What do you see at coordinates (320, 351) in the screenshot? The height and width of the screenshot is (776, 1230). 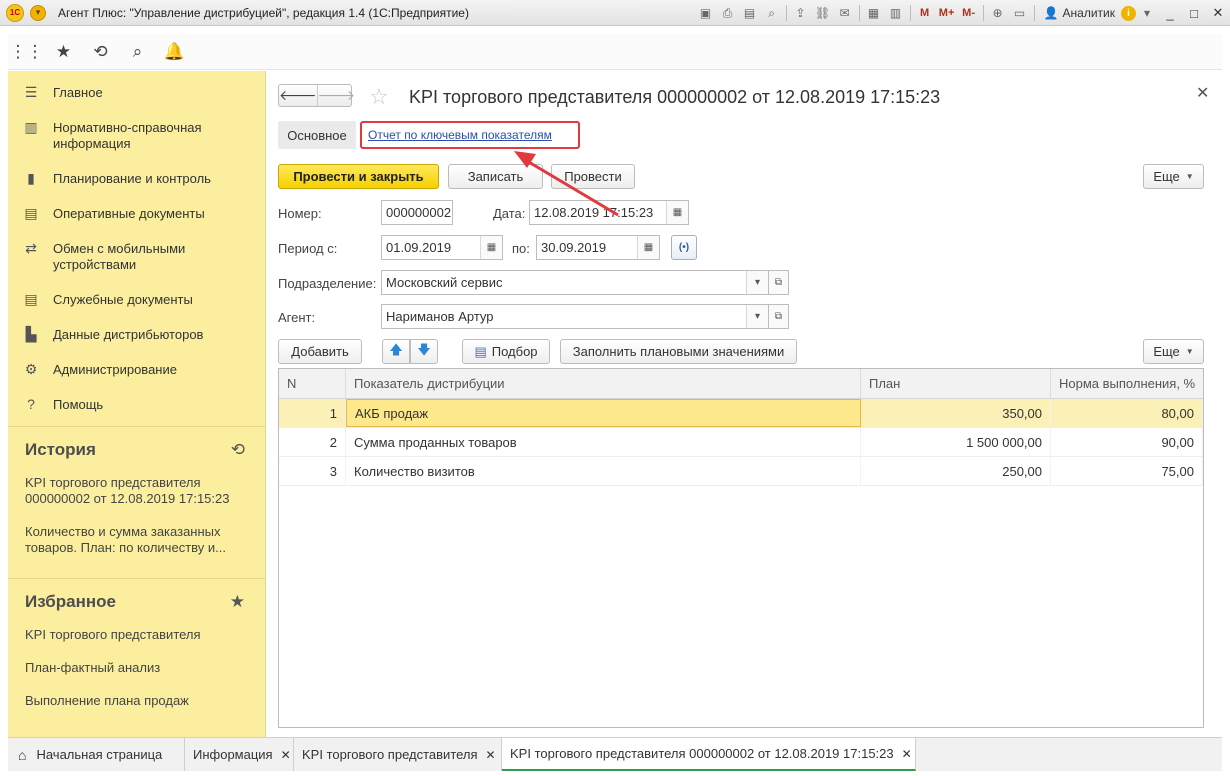 I see `add-row-button: Добавить` at bounding box center [320, 351].